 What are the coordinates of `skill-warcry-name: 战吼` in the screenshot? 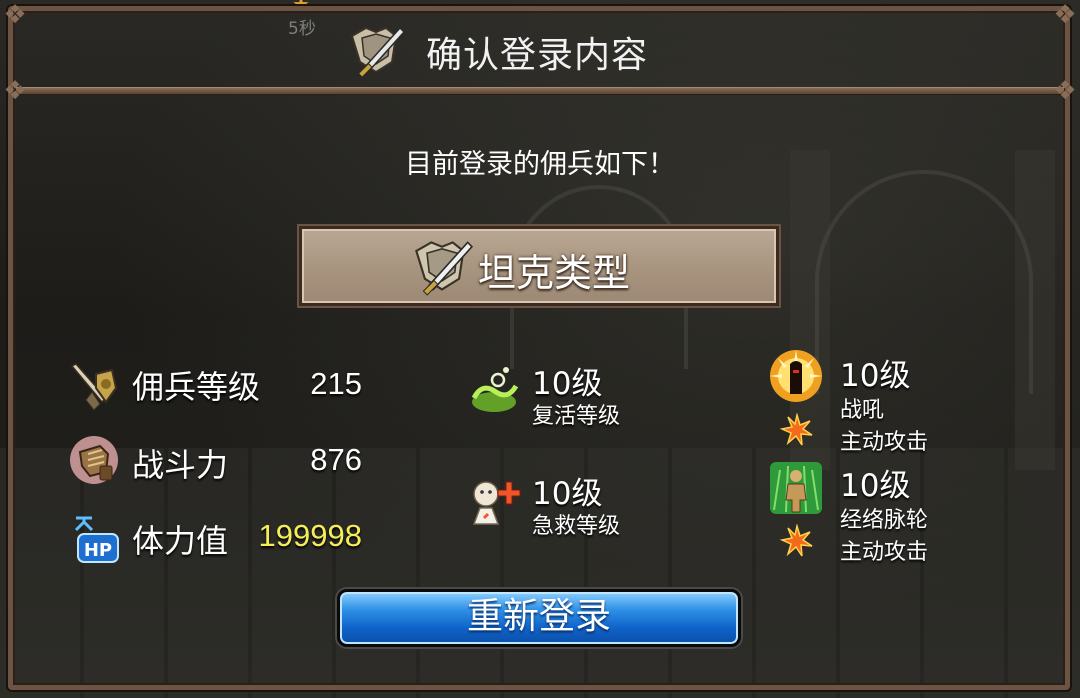 It's located at (862, 410).